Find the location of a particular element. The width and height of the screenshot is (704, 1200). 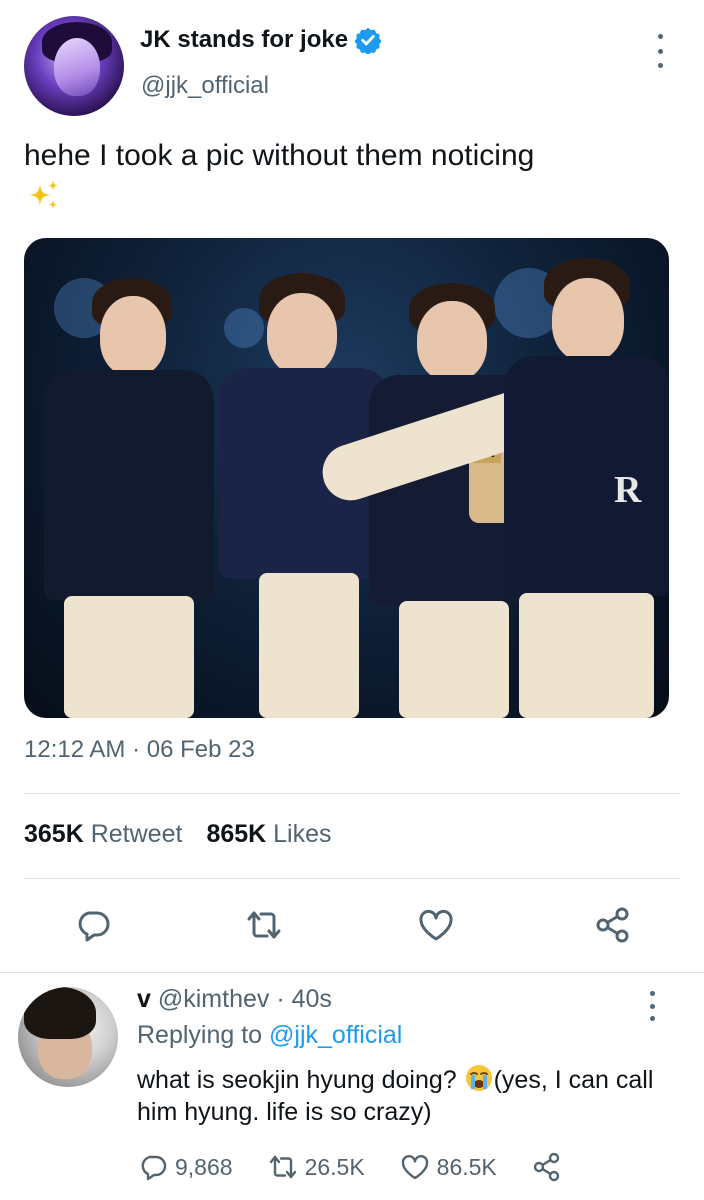

reply-button is located at coordinates (93, 925).